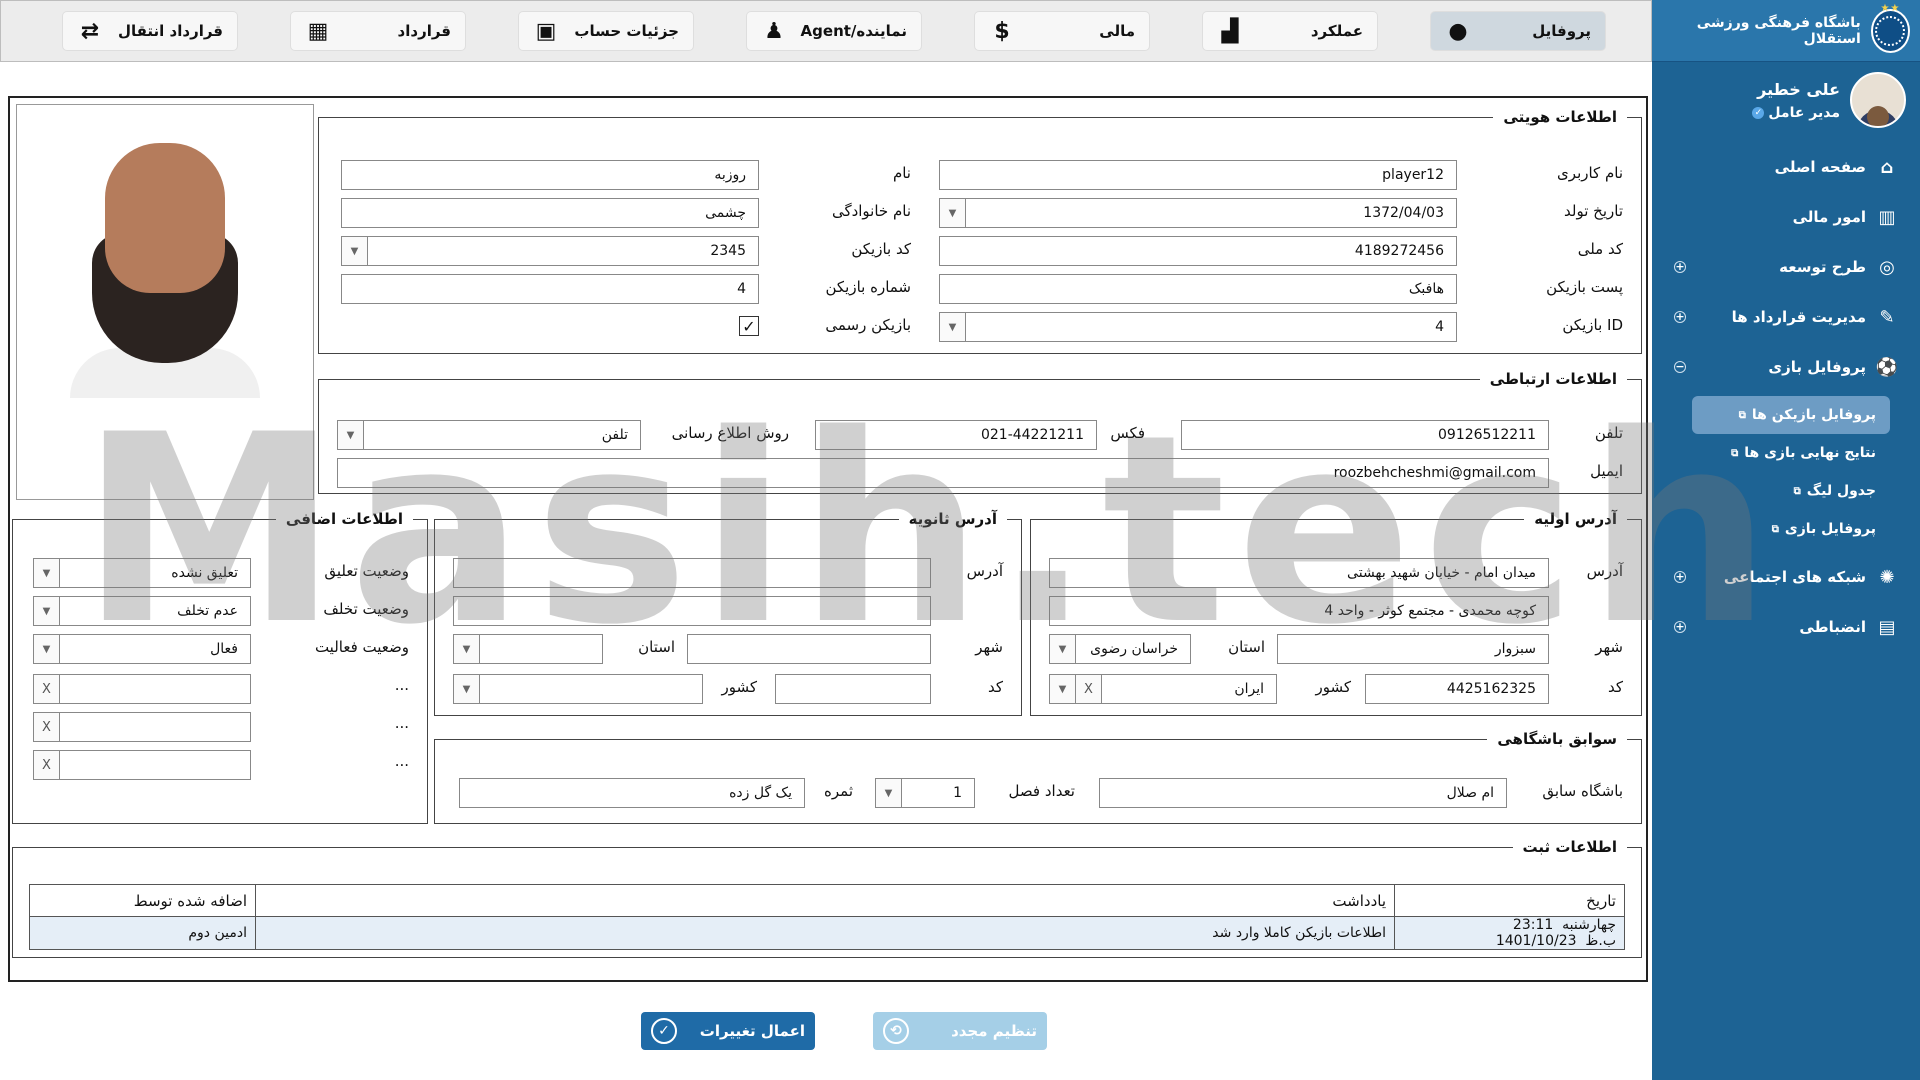 The height and width of the screenshot is (1080, 1920). I want to click on collapse-icon: −, so click(1680, 367).